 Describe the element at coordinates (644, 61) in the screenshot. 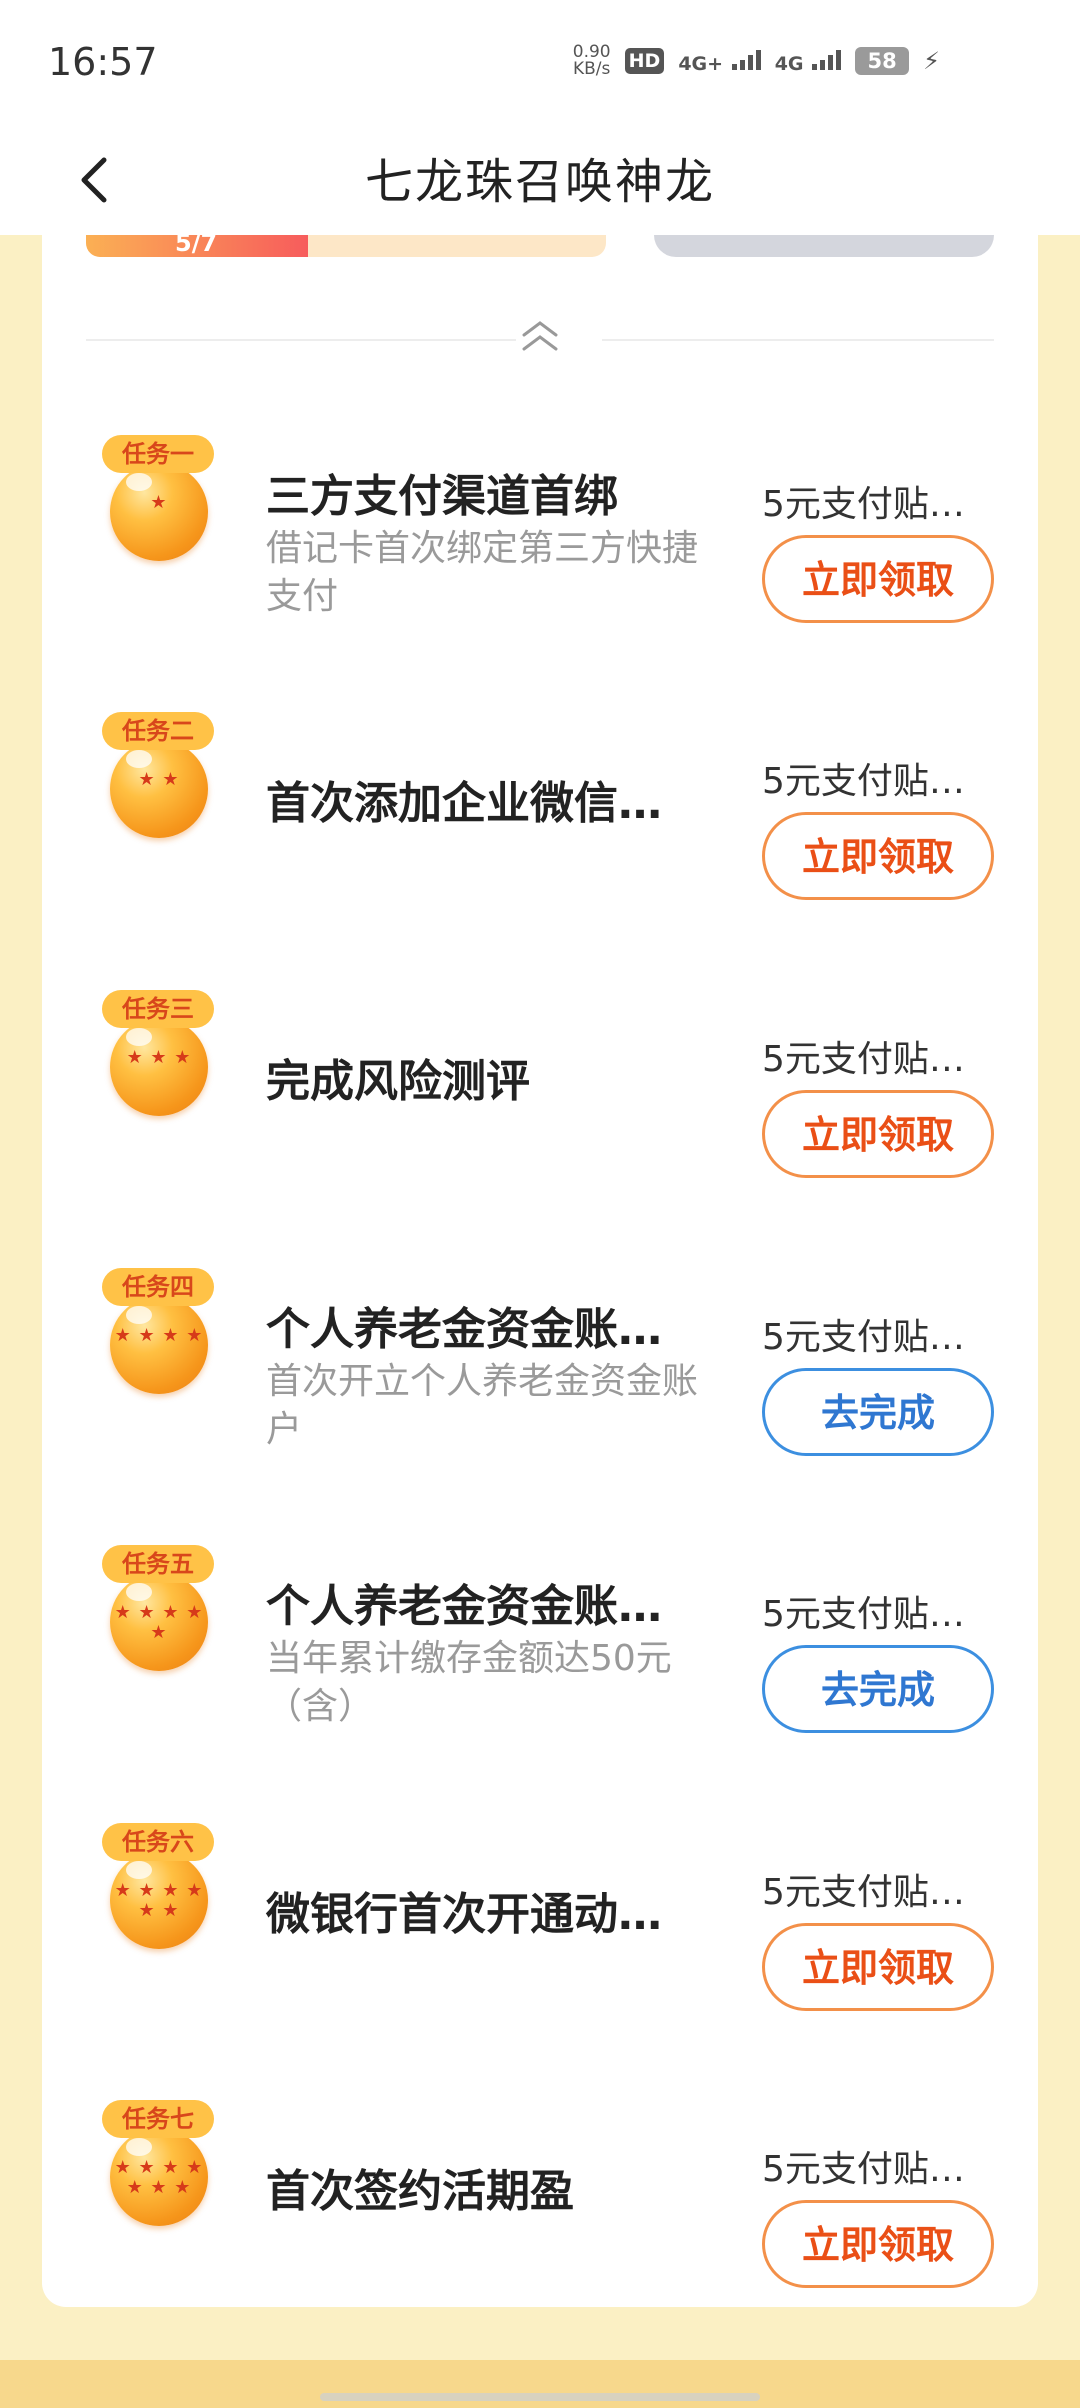

I see `hd-icon: HD` at that location.